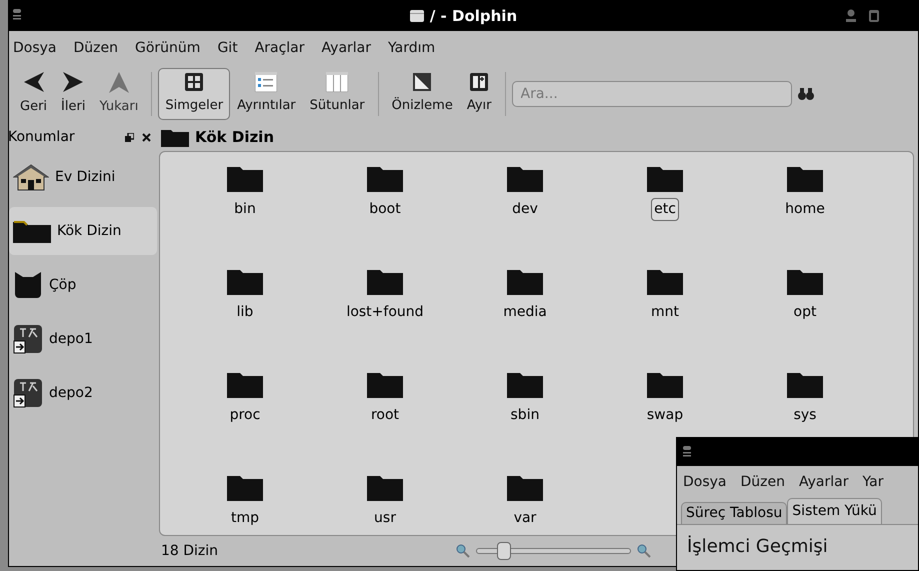  I want to click on folder-name: dev, so click(525, 209).